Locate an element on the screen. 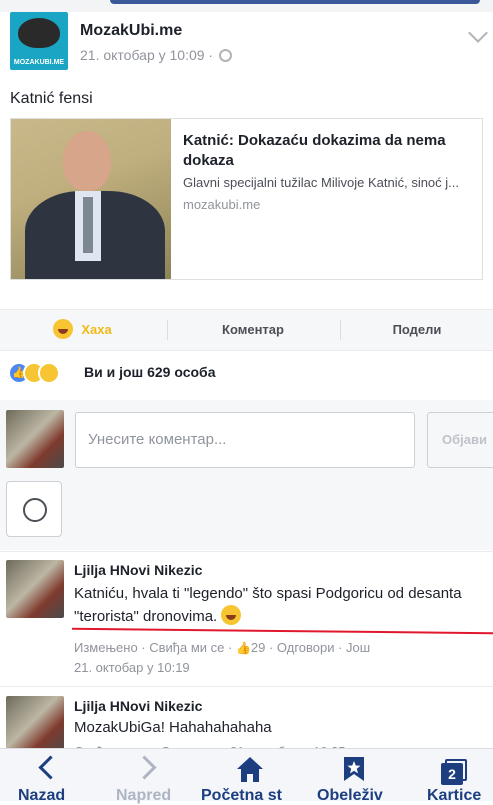 The height and width of the screenshot is (805, 493). link-thumbnail is located at coordinates (91, 199).